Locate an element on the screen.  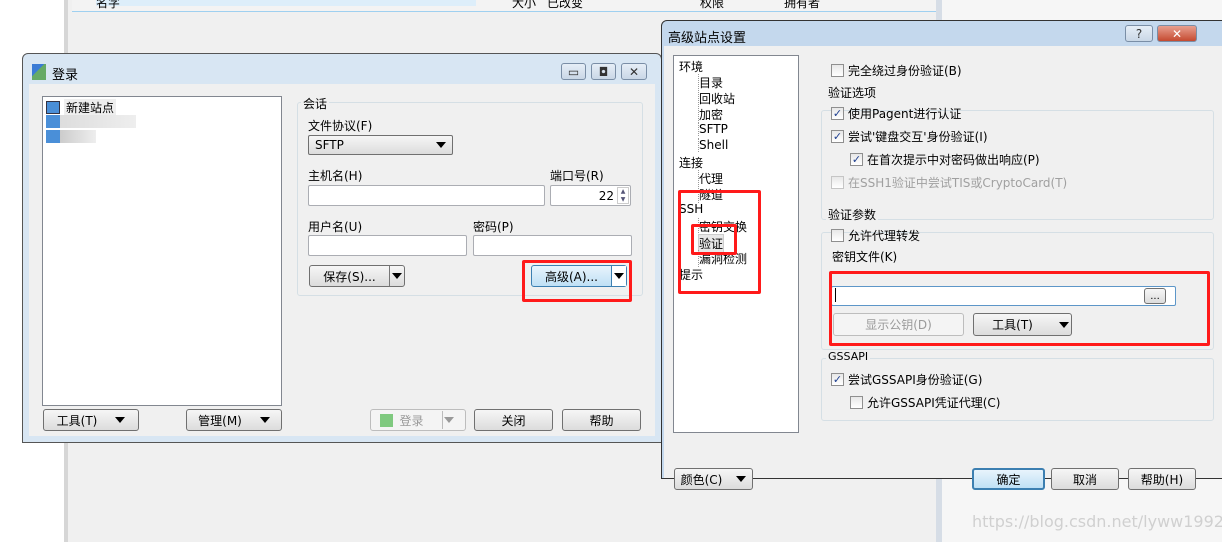
tree-item: 目录 is located at coordinates (710, 82).